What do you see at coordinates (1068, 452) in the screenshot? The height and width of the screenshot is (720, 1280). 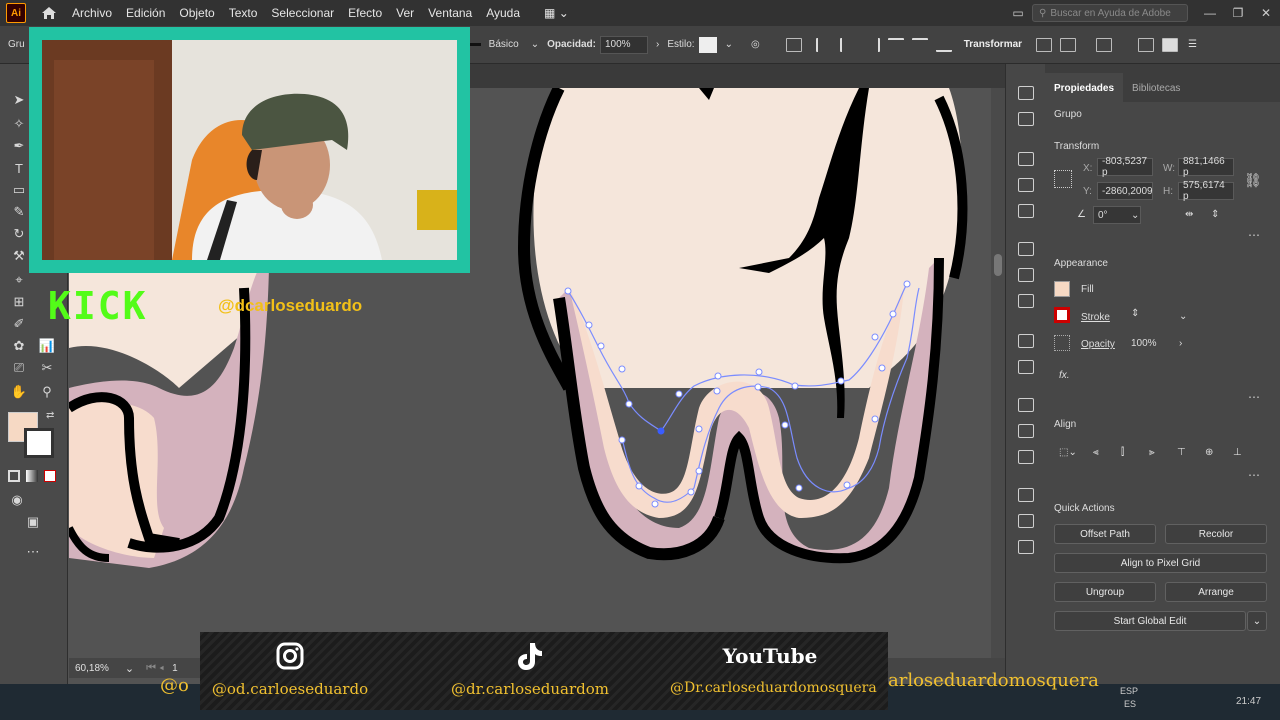 I see `align-to-icon: ⬚⌄` at bounding box center [1068, 452].